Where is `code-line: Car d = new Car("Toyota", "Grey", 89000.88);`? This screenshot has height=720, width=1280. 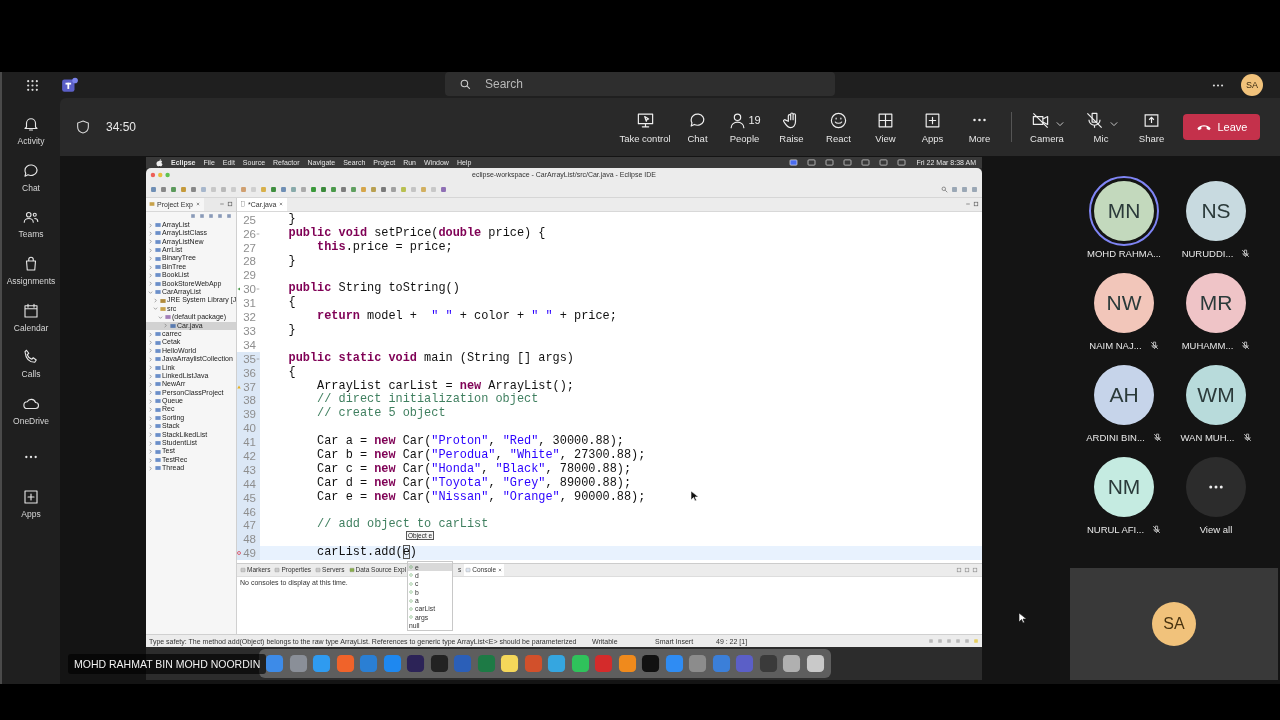 code-line: Car d = new Car("Toyota", "Grey", 89000.88); is located at coordinates (474, 483).